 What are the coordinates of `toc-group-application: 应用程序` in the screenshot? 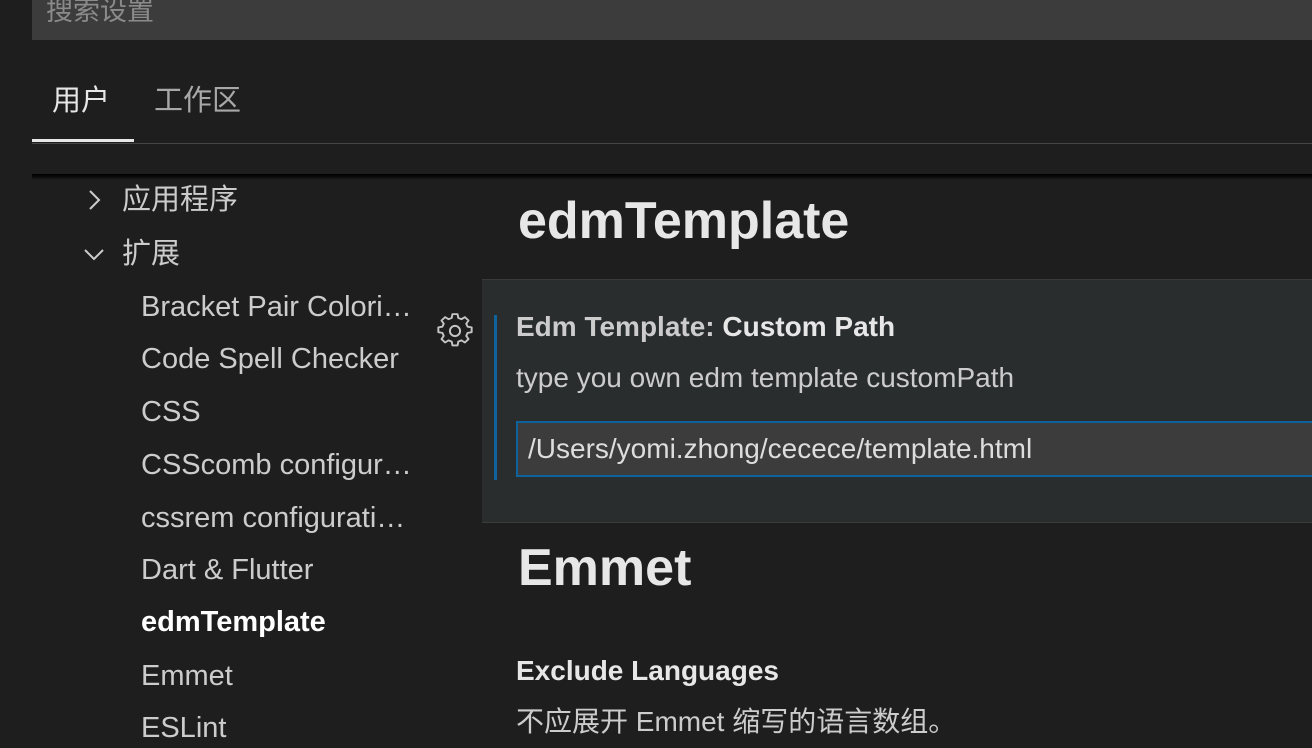 It's located at (180, 200).